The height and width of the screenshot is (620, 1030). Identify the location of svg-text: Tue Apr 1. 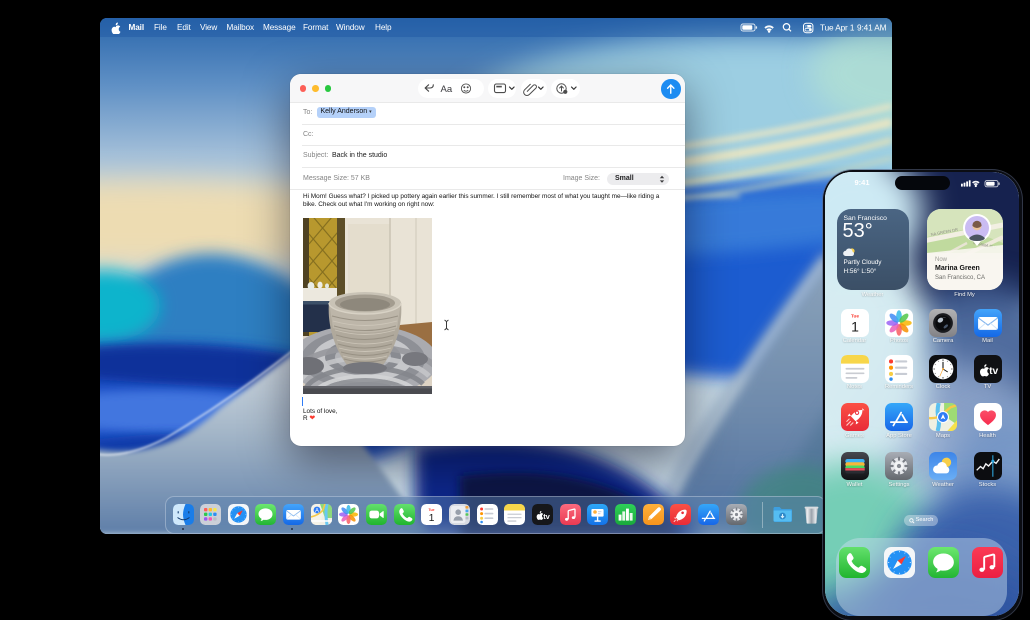
(837, 28).